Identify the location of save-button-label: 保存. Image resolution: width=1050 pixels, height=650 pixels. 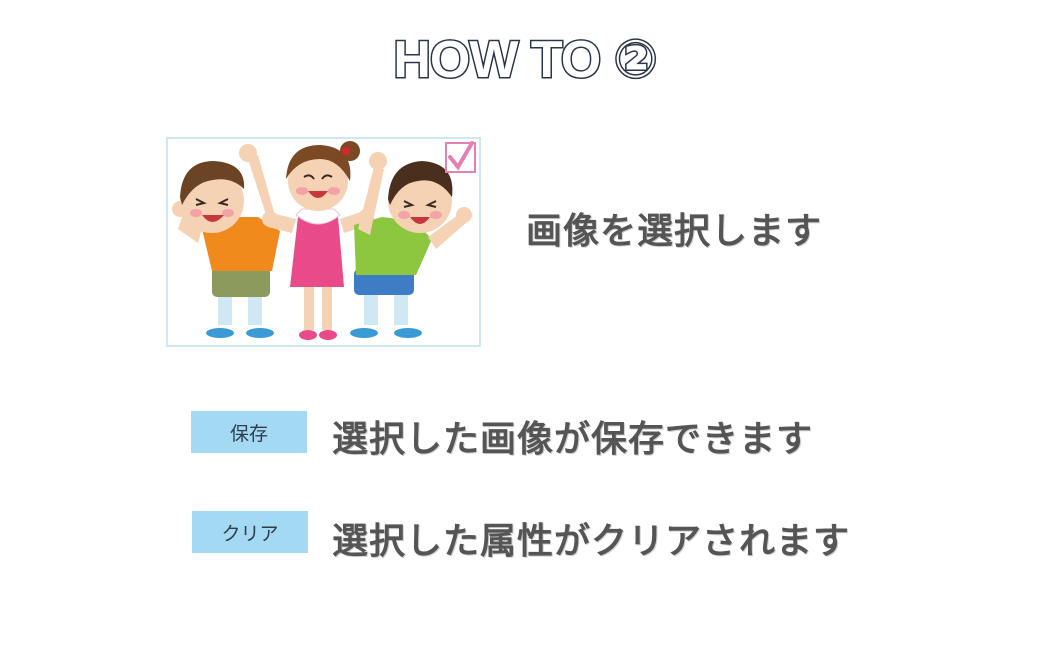
(248, 433).